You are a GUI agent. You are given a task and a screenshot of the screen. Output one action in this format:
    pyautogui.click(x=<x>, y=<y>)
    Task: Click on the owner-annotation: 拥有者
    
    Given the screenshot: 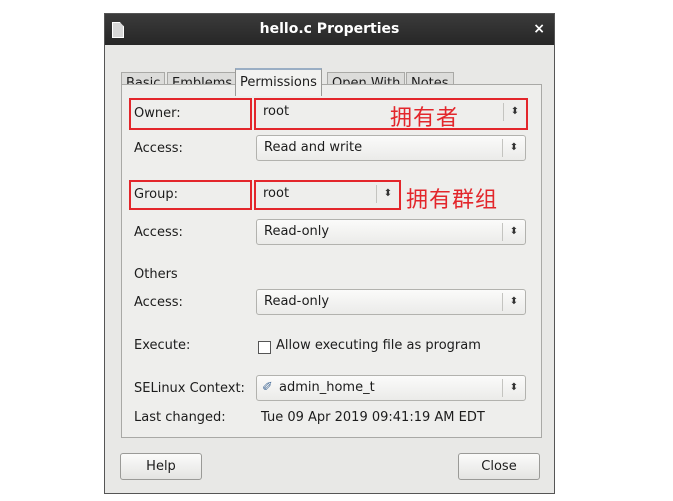 What is the action you would take?
    pyautogui.click(x=425, y=118)
    